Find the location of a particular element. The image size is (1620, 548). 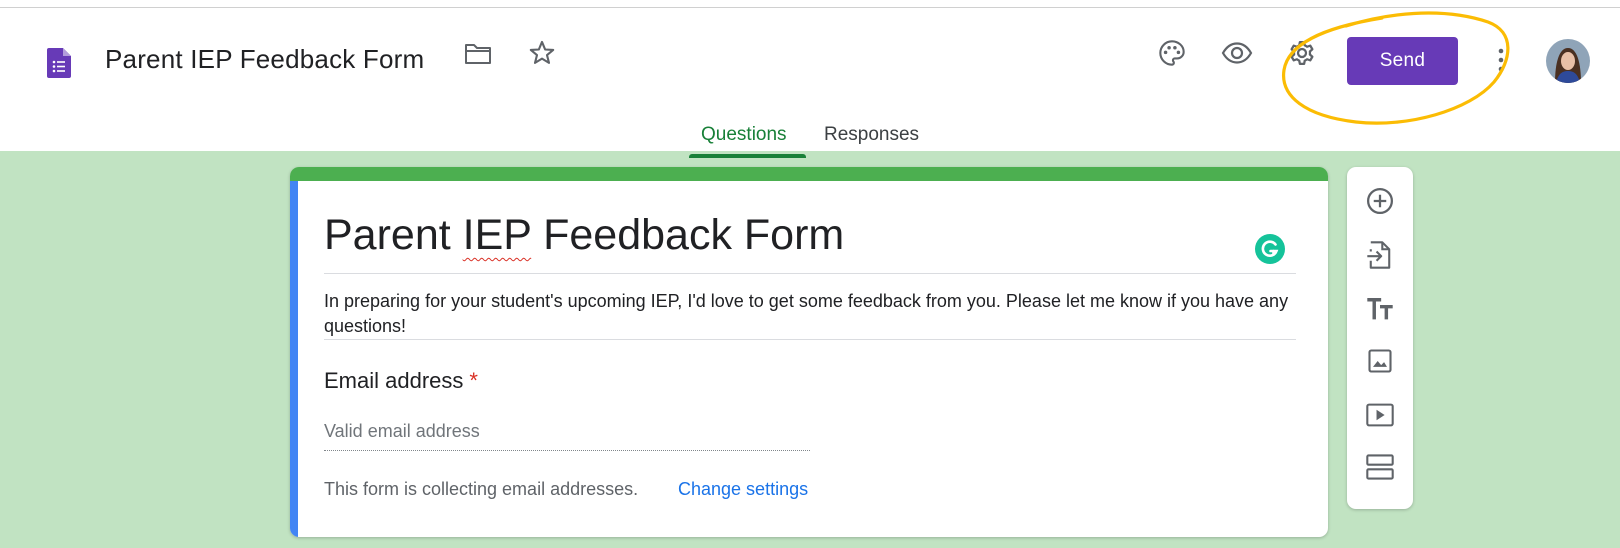

form-title-input: Parent IEP Feedback Form is located at coordinates (584, 235).